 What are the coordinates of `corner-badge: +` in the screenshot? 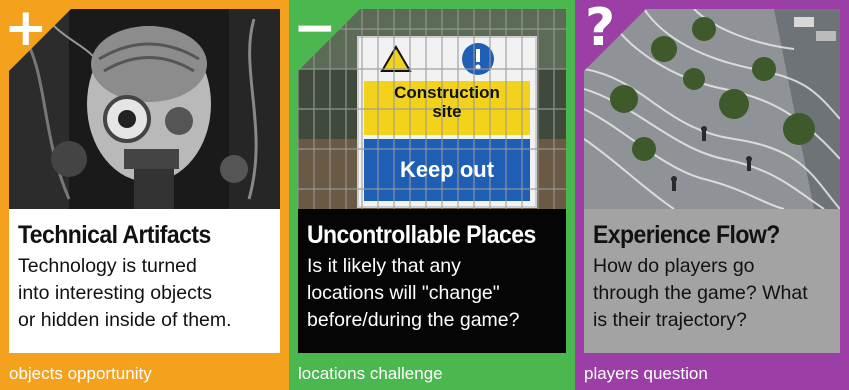 It's located at (40, 40).